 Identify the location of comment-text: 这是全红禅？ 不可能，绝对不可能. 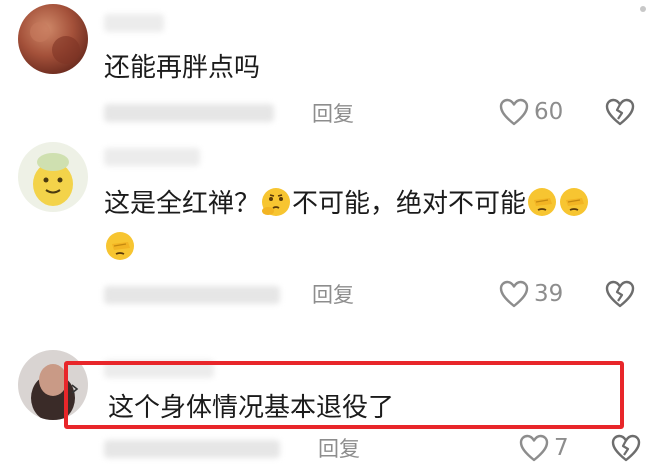
(347, 204).